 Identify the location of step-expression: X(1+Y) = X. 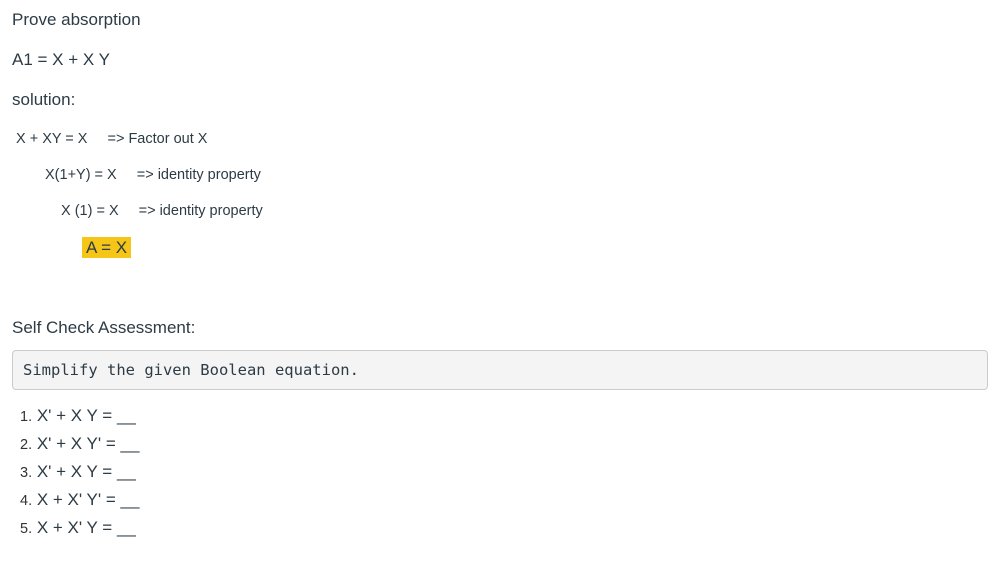
(81, 175).